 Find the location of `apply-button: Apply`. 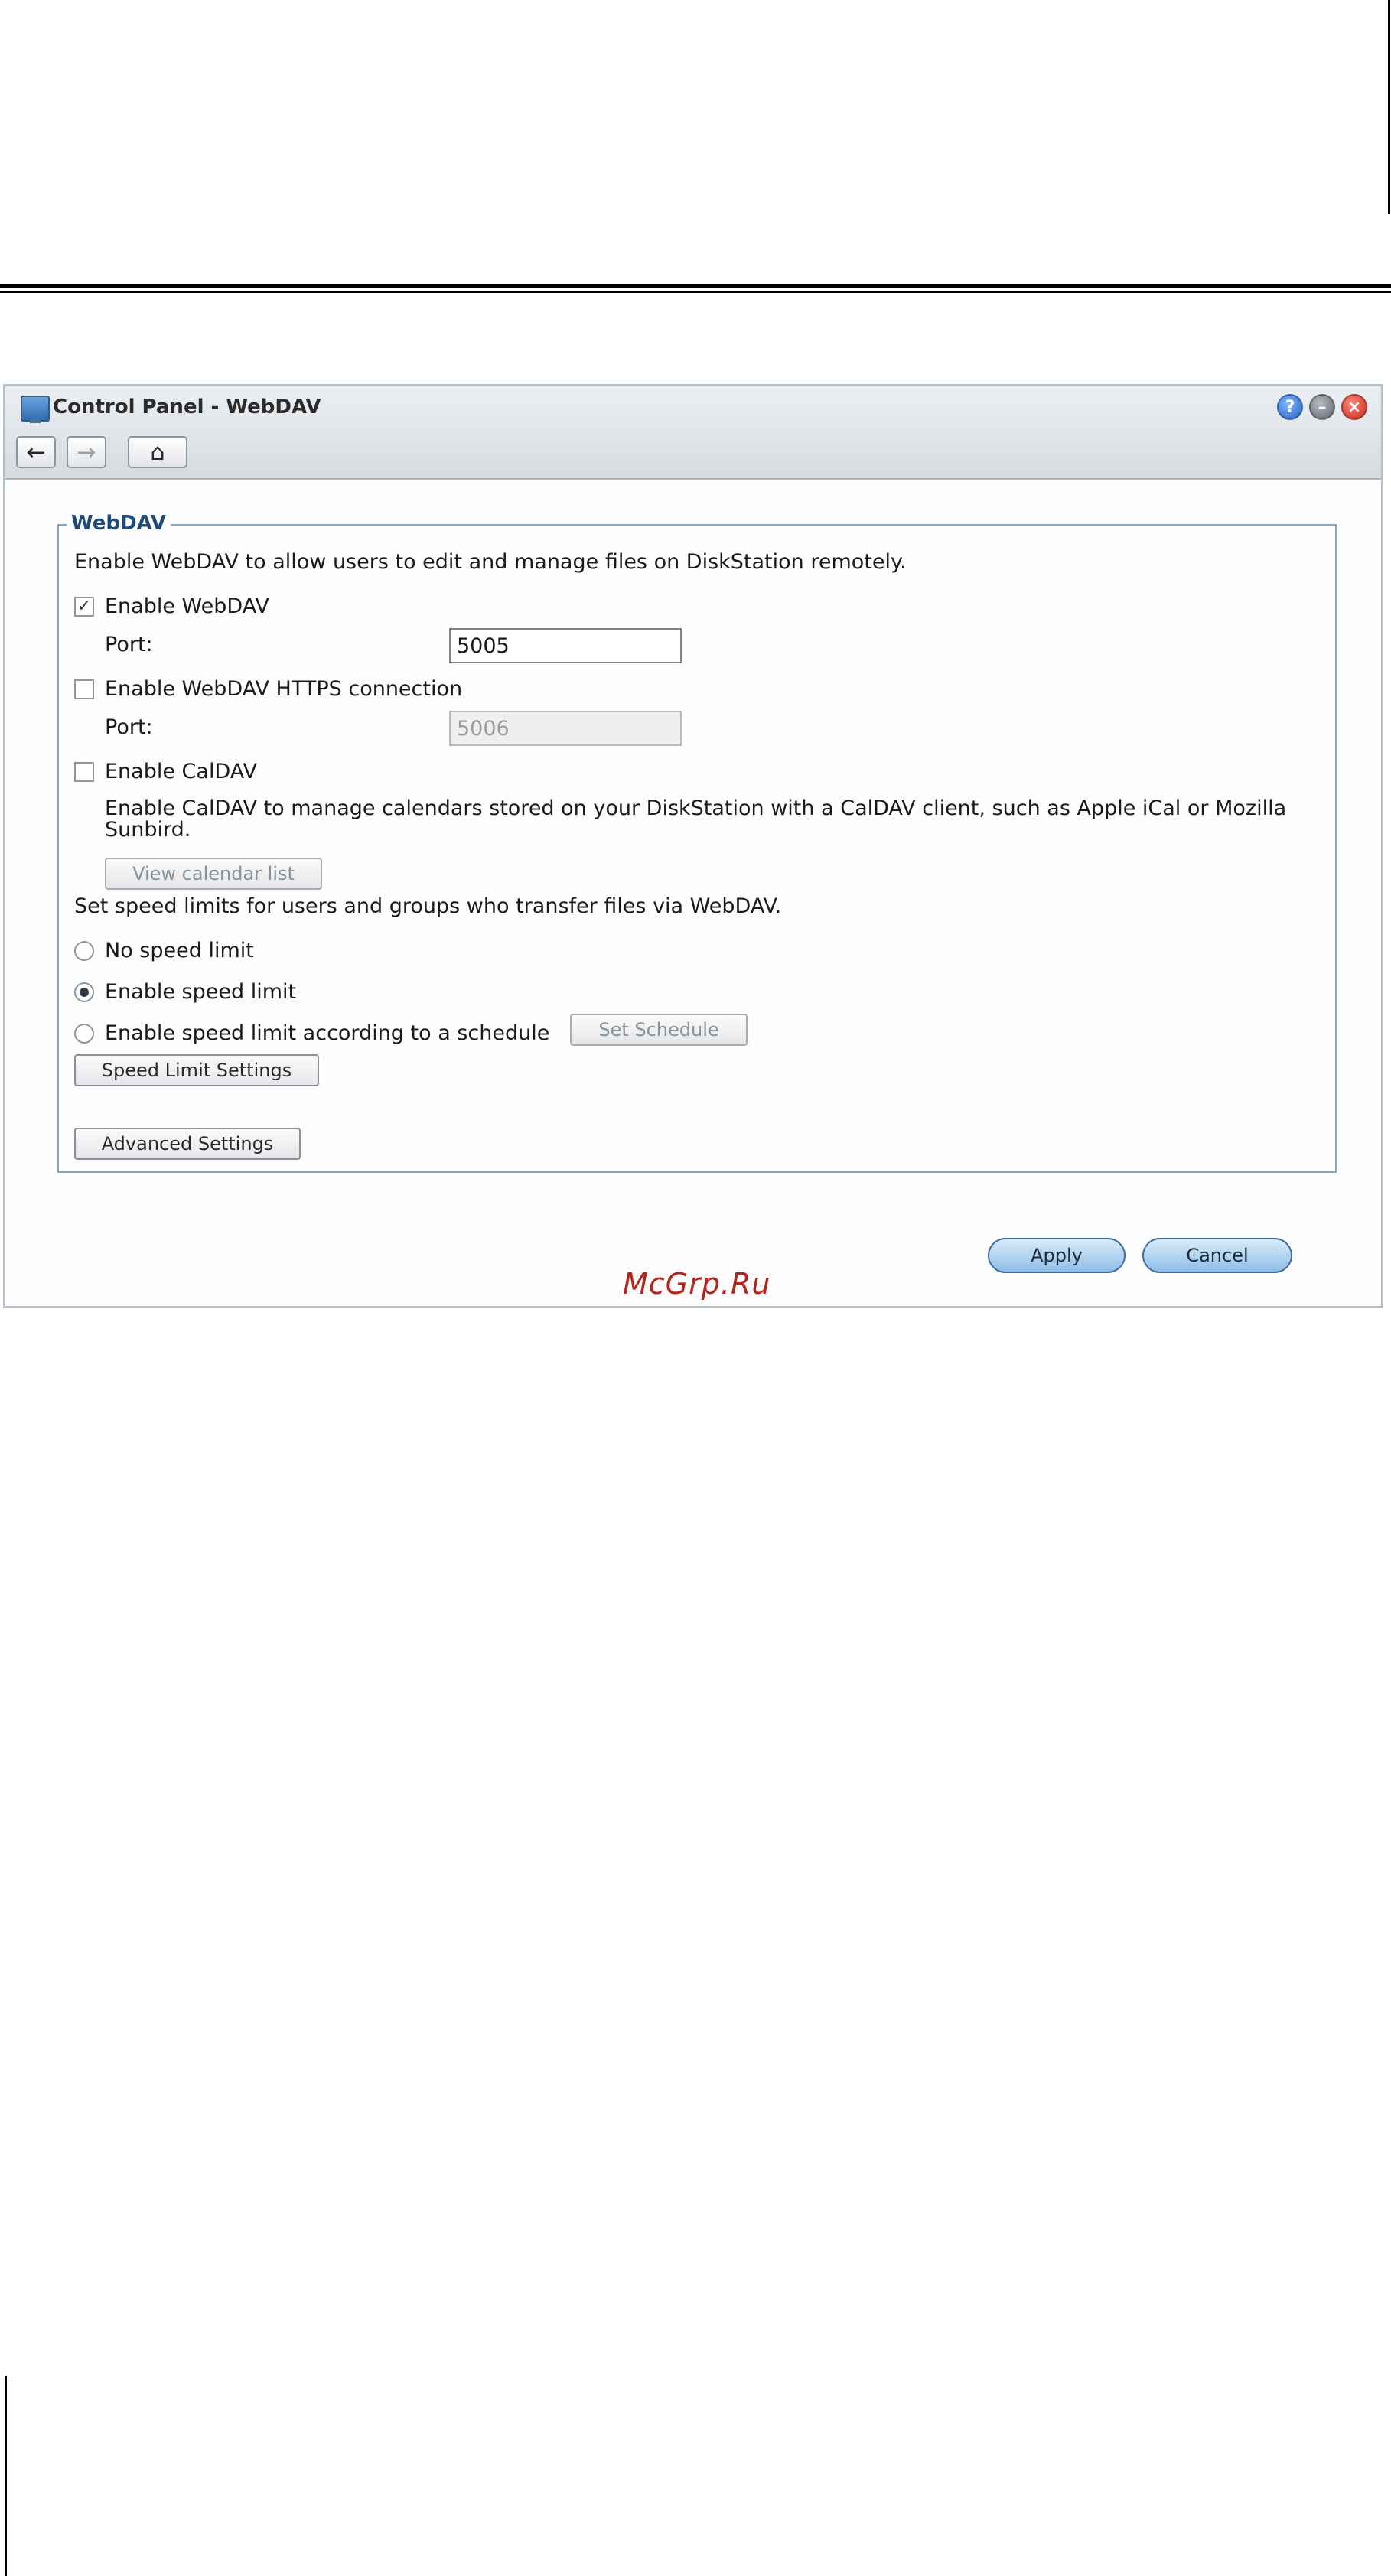

apply-button: Apply is located at coordinates (1057, 1256).